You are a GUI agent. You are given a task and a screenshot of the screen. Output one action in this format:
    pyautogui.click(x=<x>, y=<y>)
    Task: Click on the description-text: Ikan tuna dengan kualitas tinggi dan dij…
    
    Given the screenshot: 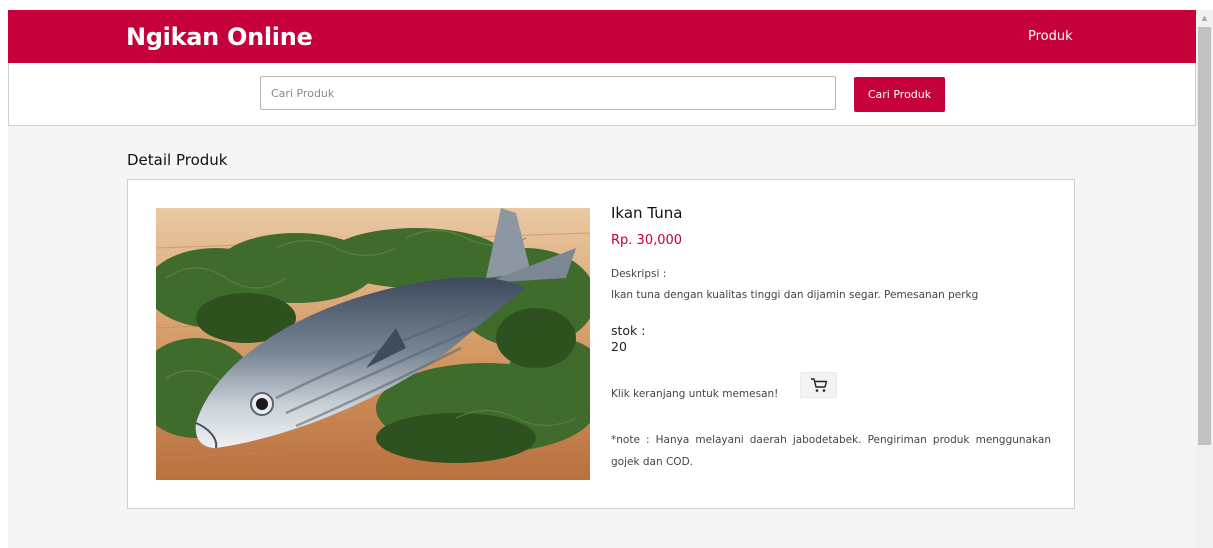 What is the action you would take?
    pyautogui.click(x=795, y=295)
    